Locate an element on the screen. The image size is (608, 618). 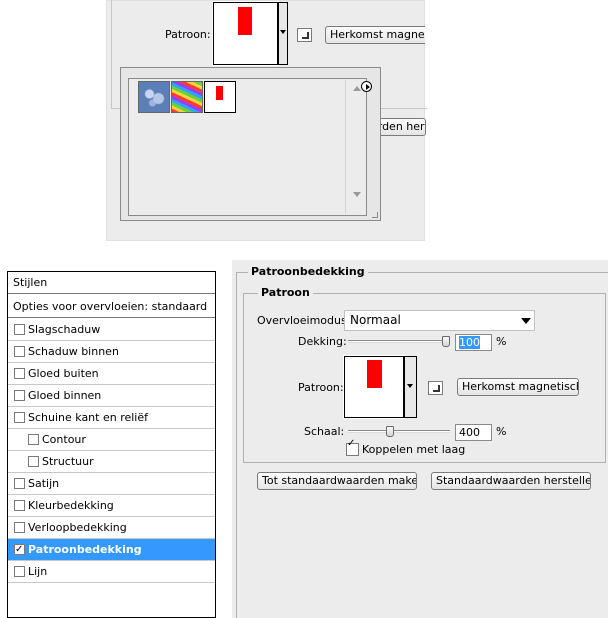
style-item: Kleurbedekking is located at coordinates (111, 506).